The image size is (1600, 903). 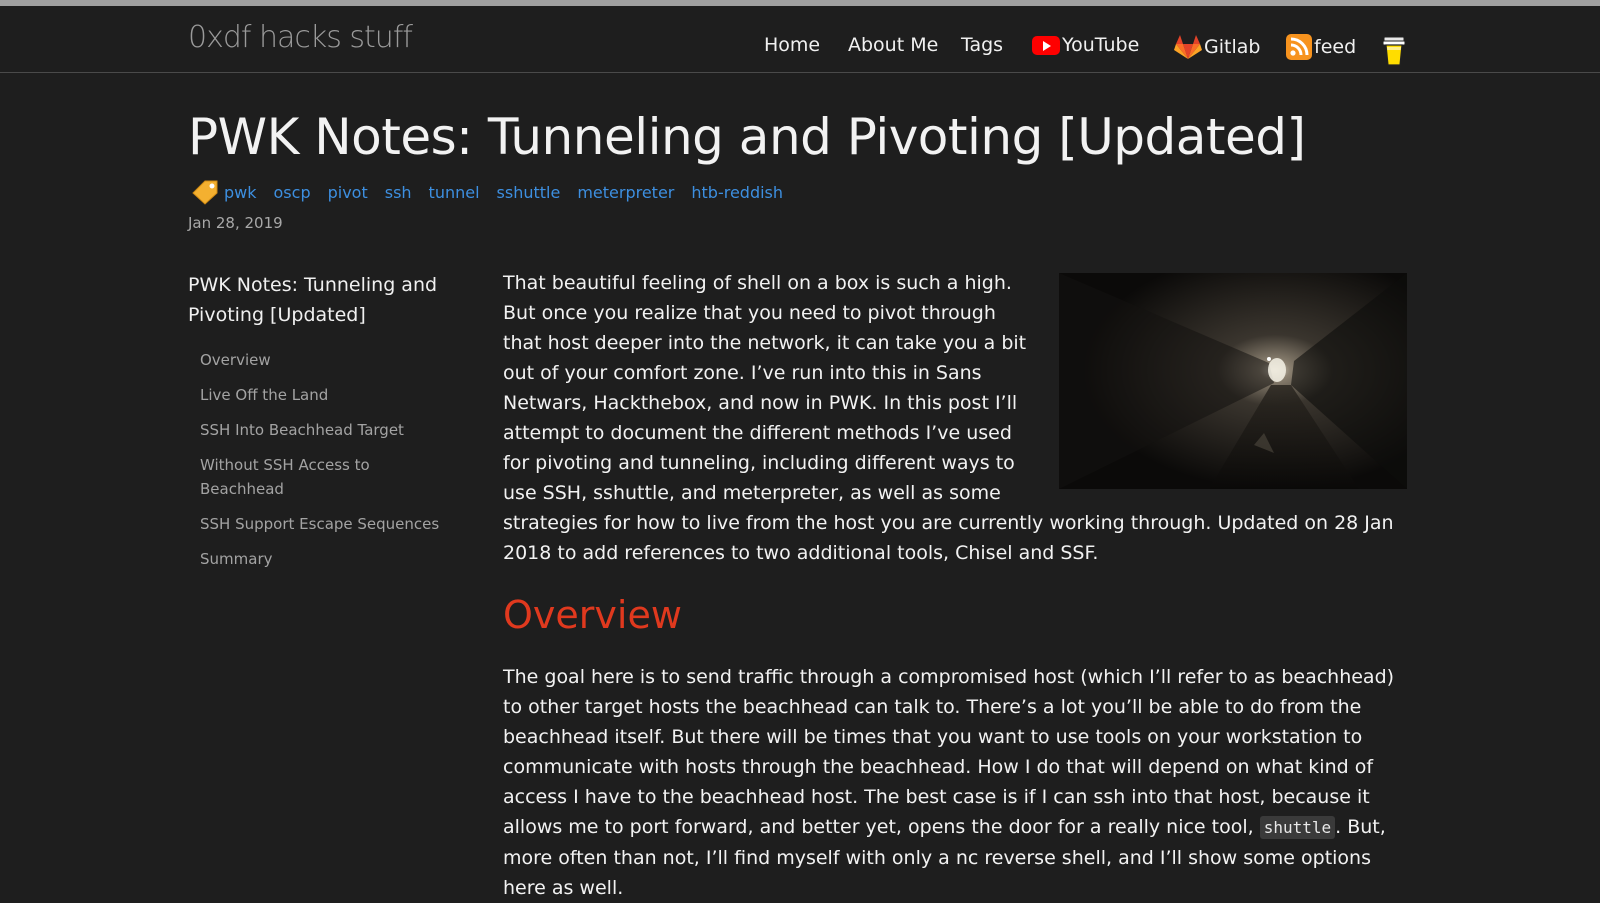 I want to click on tag-link: pwk, so click(x=240, y=192).